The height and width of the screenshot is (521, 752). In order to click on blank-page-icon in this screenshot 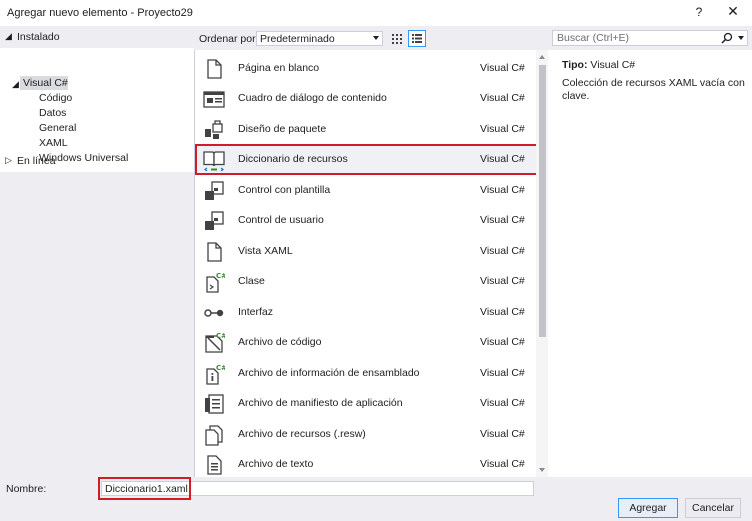, I will do `click(214, 69)`.